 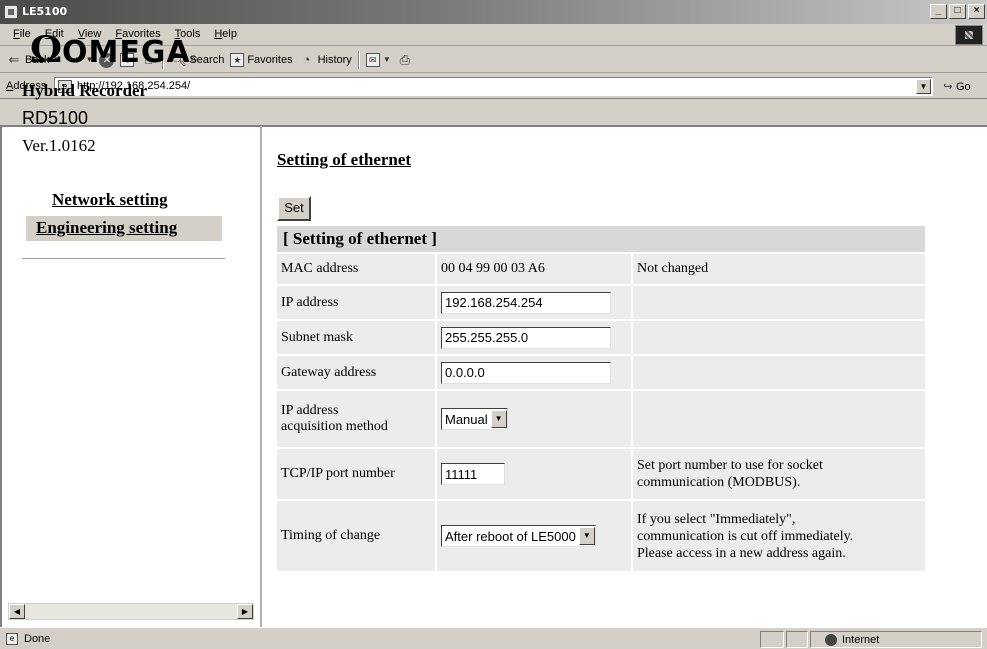 What do you see at coordinates (306, 59) in the screenshot?
I see `history-icon: ◔` at bounding box center [306, 59].